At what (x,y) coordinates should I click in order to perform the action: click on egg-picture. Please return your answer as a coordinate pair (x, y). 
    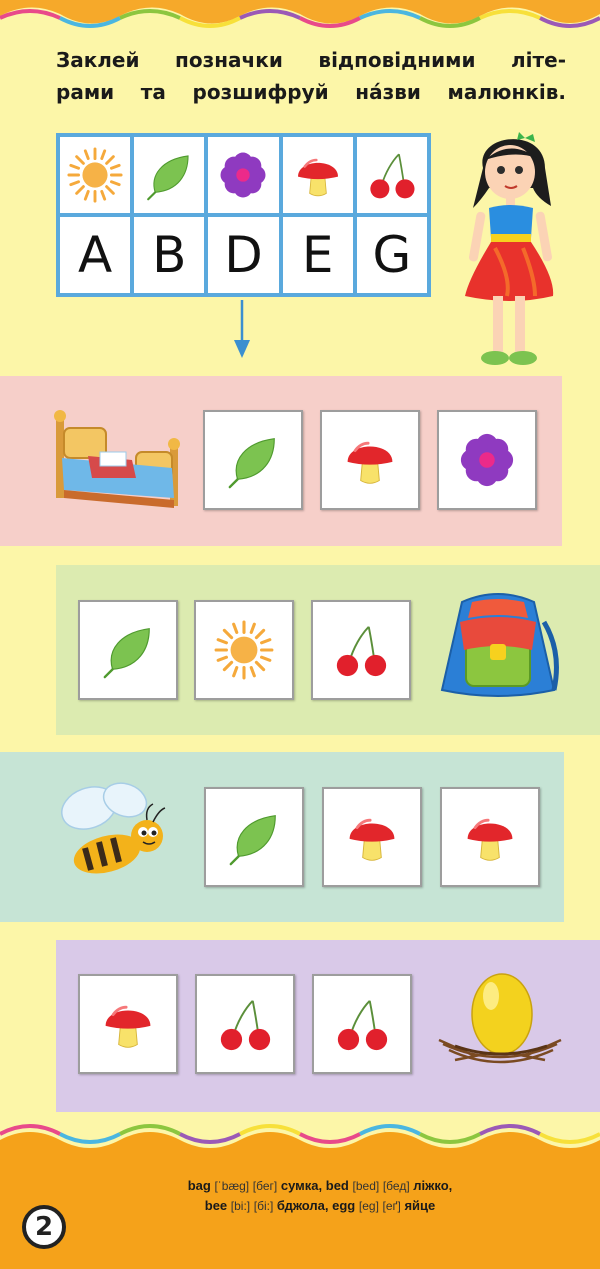
    Looking at the image, I should click on (500, 1018).